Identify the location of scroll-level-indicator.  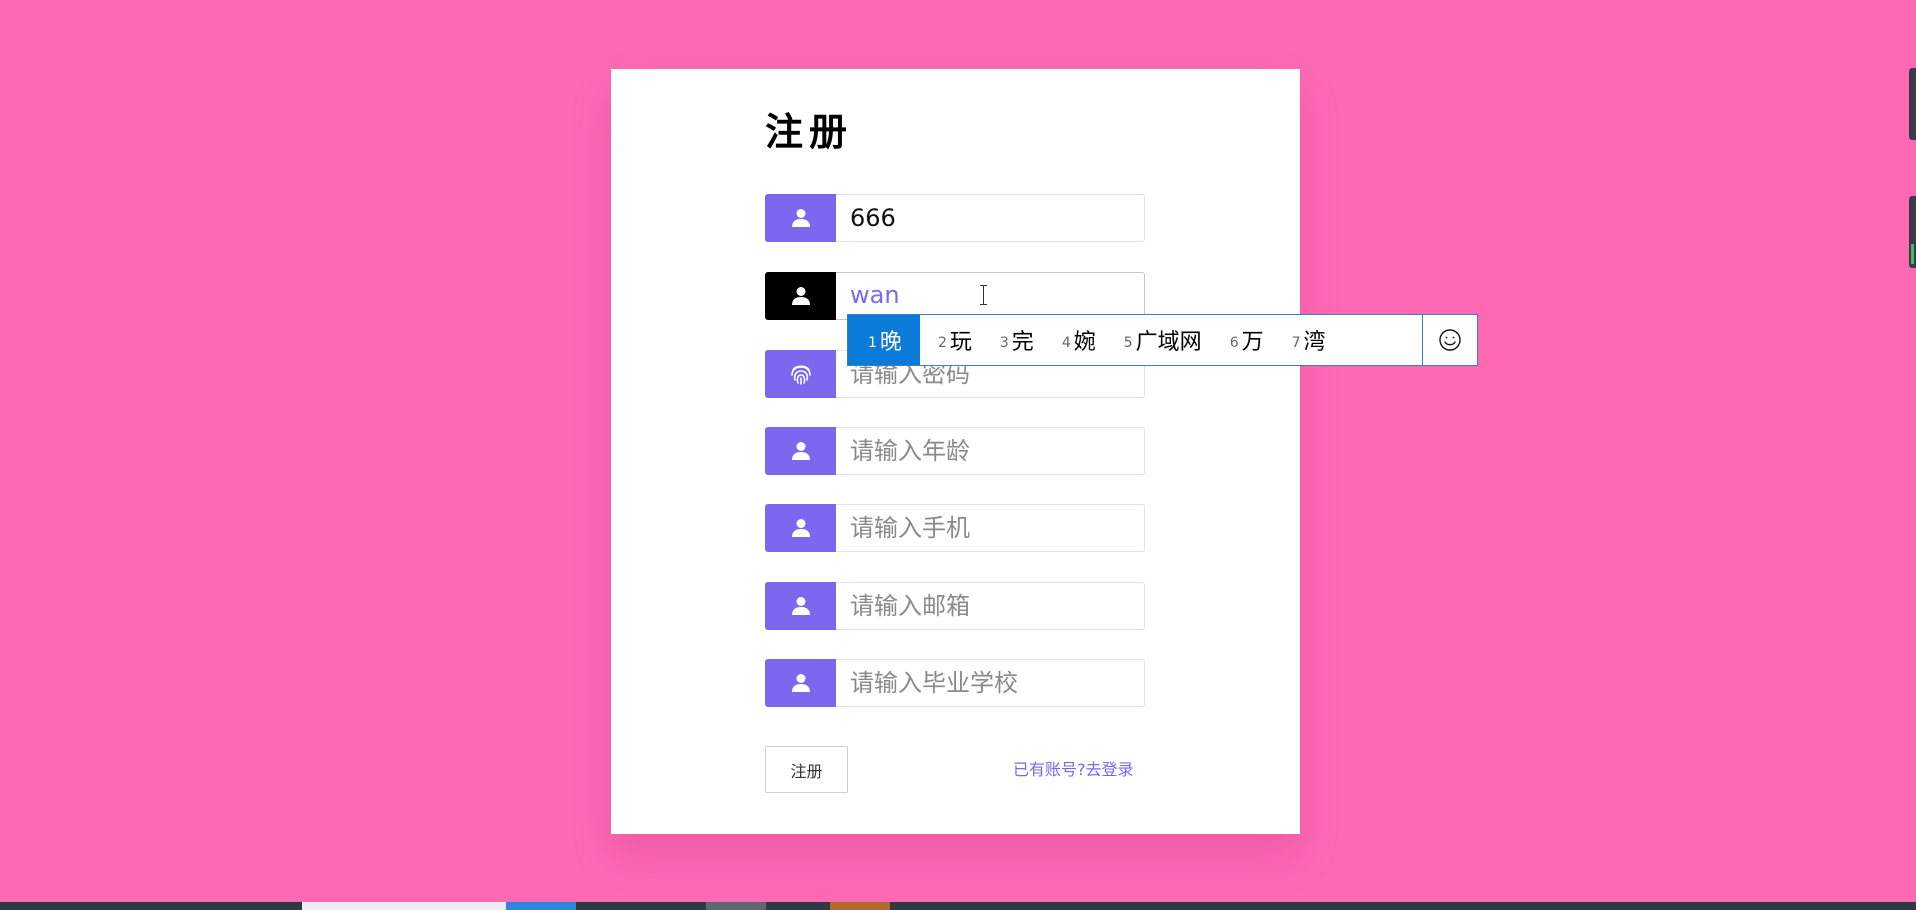
(1912, 254).